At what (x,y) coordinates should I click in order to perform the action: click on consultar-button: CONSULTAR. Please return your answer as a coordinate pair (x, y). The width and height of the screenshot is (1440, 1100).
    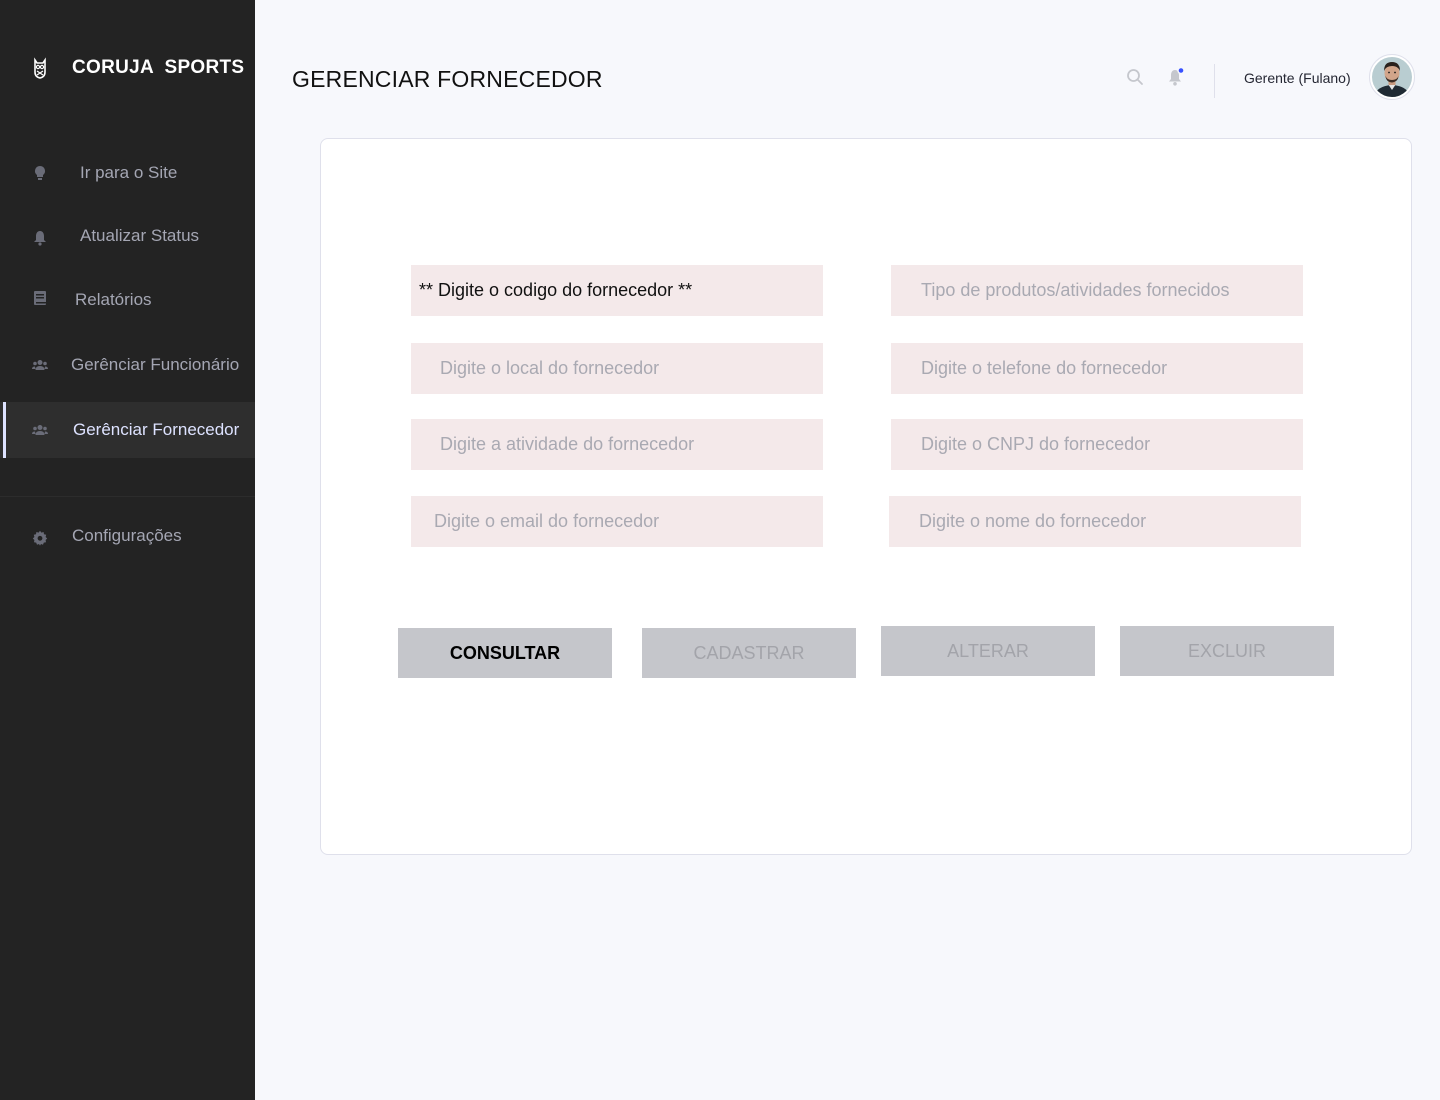
    Looking at the image, I should click on (505, 653).